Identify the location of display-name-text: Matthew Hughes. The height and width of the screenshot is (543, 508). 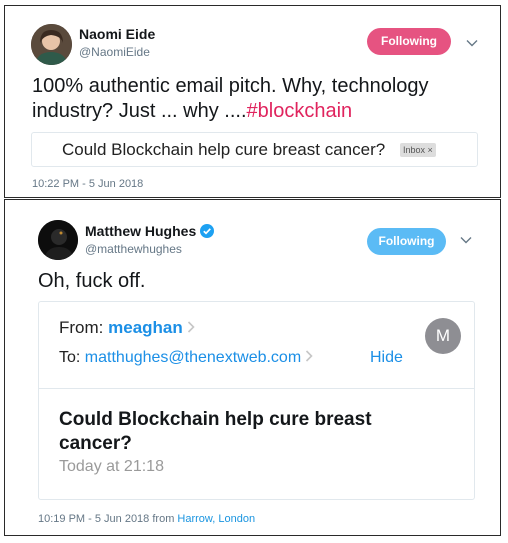
(141, 231).